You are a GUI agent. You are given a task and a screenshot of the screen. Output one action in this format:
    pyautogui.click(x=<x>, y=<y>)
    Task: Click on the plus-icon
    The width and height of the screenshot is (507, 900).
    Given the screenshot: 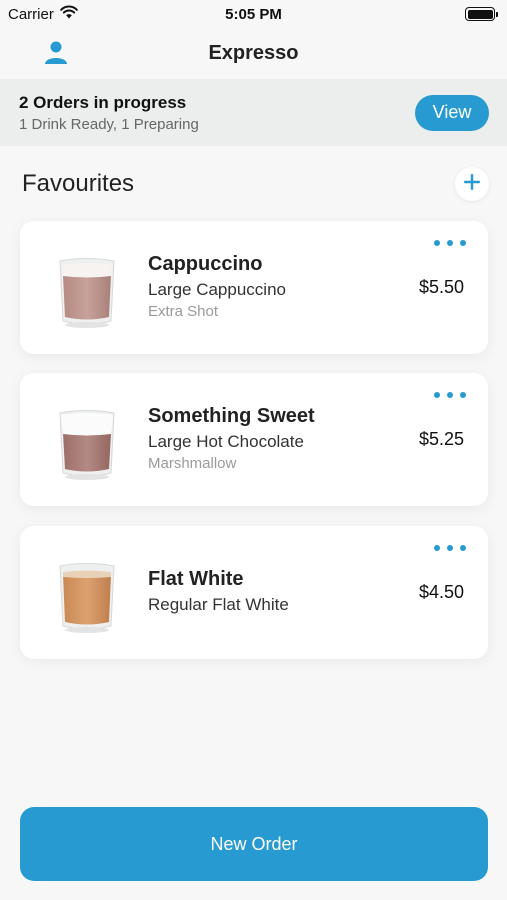 What is the action you would take?
    pyautogui.click(x=472, y=184)
    